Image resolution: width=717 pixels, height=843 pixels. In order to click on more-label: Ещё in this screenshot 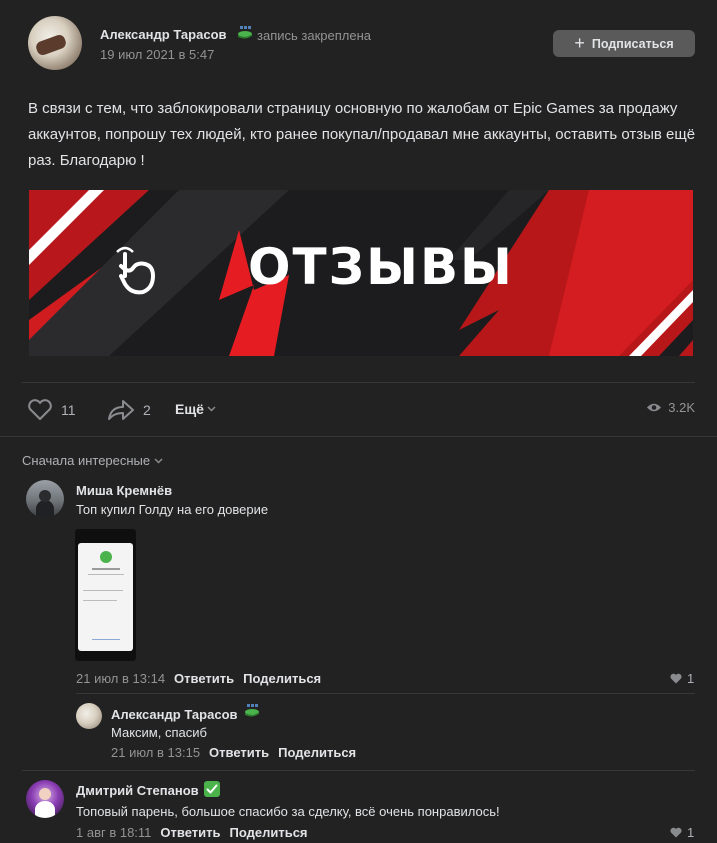, I will do `click(189, 409)`.